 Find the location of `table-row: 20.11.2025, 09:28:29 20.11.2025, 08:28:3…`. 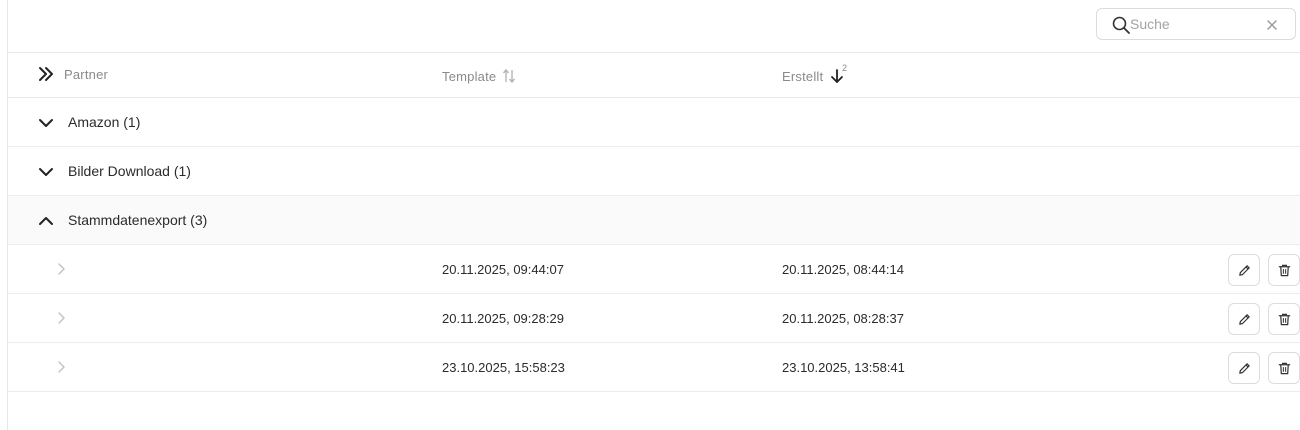

table-row: 20.11.2025, 09:28:29 20.11.2025, 08:28:3… is located at coordinates (654, 318).